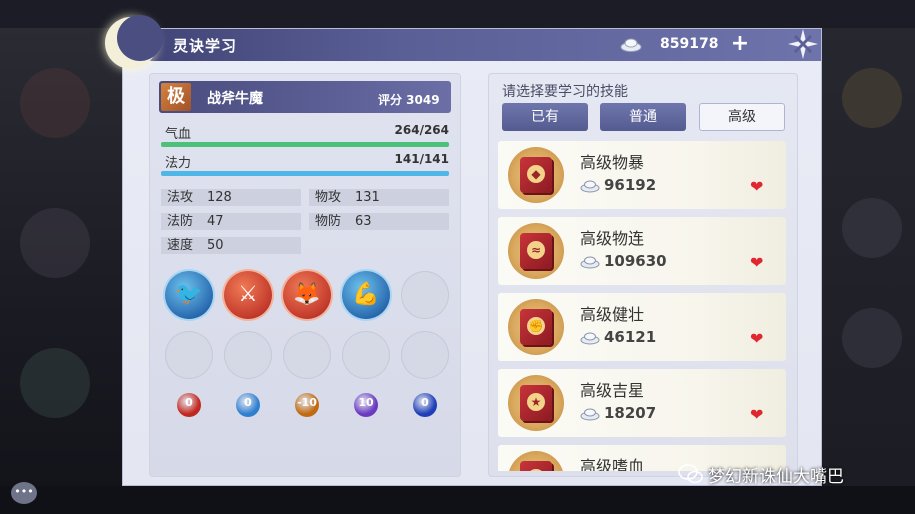 The width and height of the screenshot is (915, 514). I want to click on skill-name: 高级物暴, so click(612, 162).